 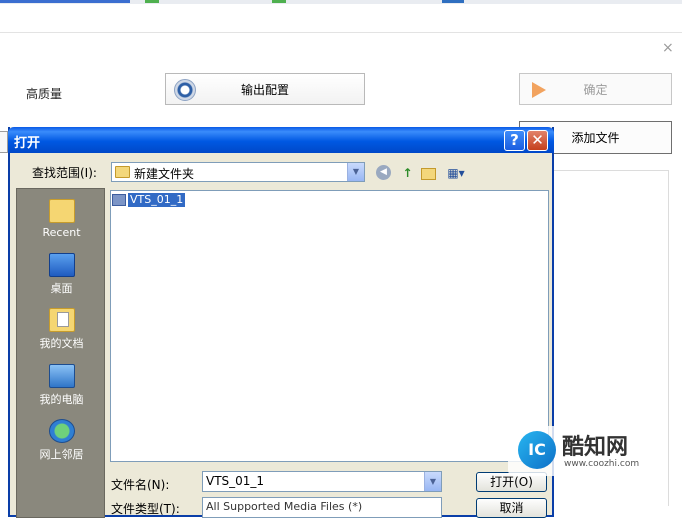 I want to click on file-type-value: All Supported Media Files (*), so click(x=284, y=506).